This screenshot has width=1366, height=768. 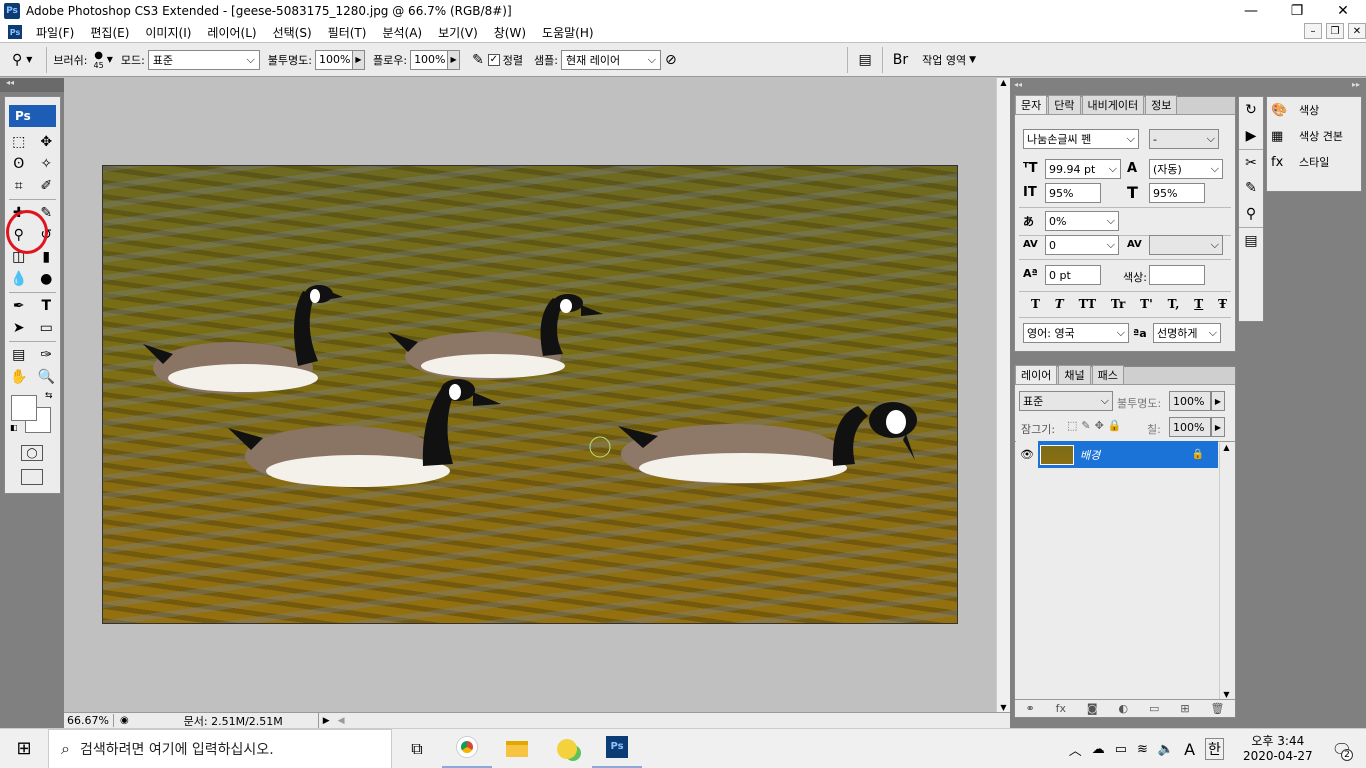 I want to click on chrome-icon, so click(x=467, y=748).